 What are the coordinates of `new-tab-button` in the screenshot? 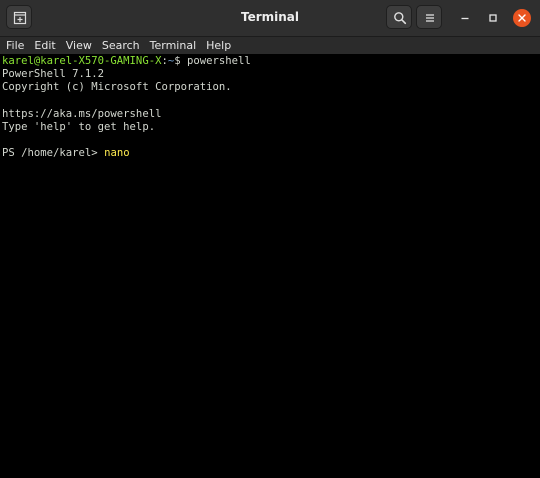 It's located at (19, 17).